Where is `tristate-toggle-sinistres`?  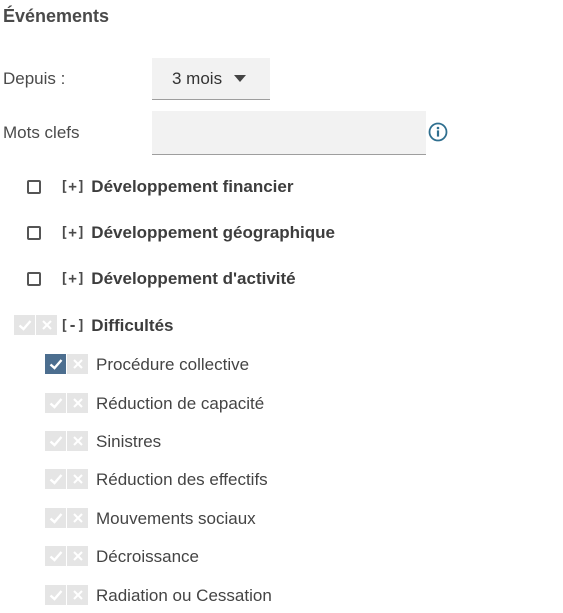 tristate-toggle-sinistres is located at coordinates (66, 441).